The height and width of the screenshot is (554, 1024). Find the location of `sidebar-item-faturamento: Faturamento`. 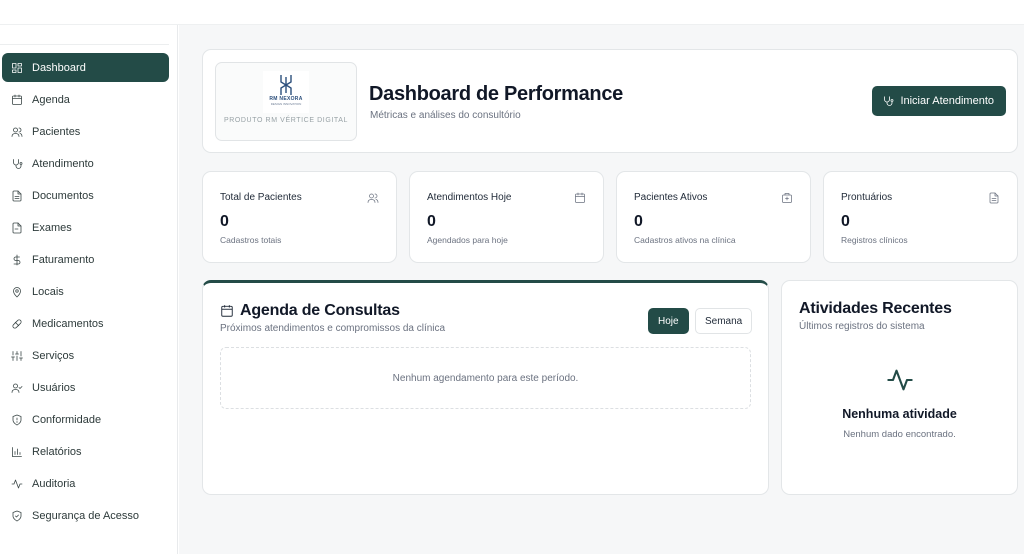

sidebar-item-faturamento: Faturamento is located at coordinates (85, 259).